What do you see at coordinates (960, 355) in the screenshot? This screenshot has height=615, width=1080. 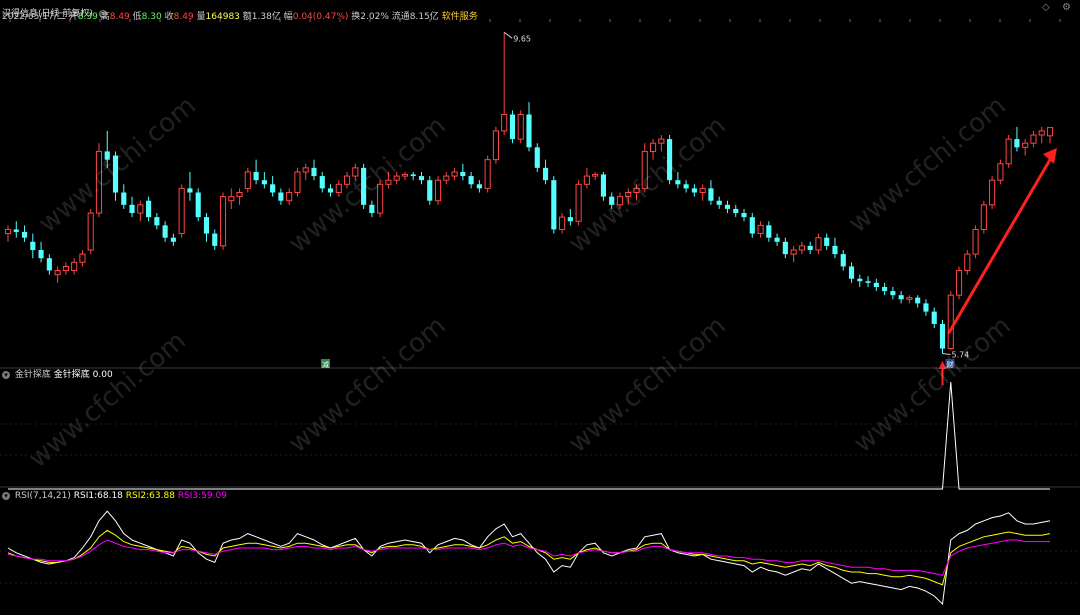 I see `low-label: 5.74` at bounding box center [960, 355].